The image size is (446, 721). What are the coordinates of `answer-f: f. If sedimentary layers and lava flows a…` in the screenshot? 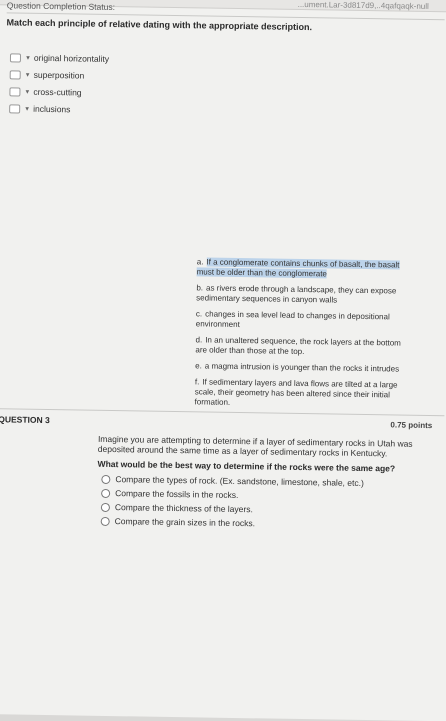 It's located at (296, 392).